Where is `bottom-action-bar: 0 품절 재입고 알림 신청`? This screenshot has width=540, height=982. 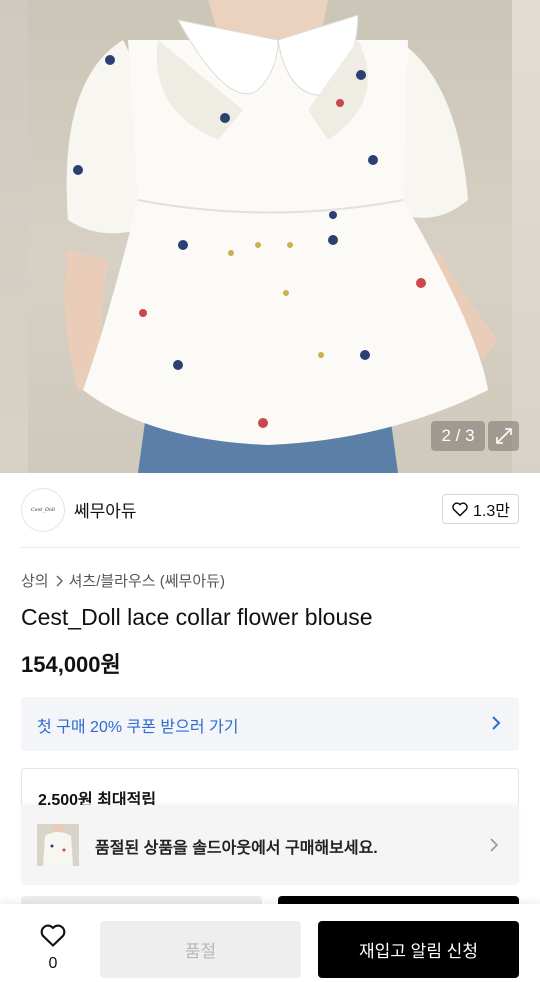
bottom-action-bar: 0 품절 재입고 알림 신청 is located at coordinates (270, 943).